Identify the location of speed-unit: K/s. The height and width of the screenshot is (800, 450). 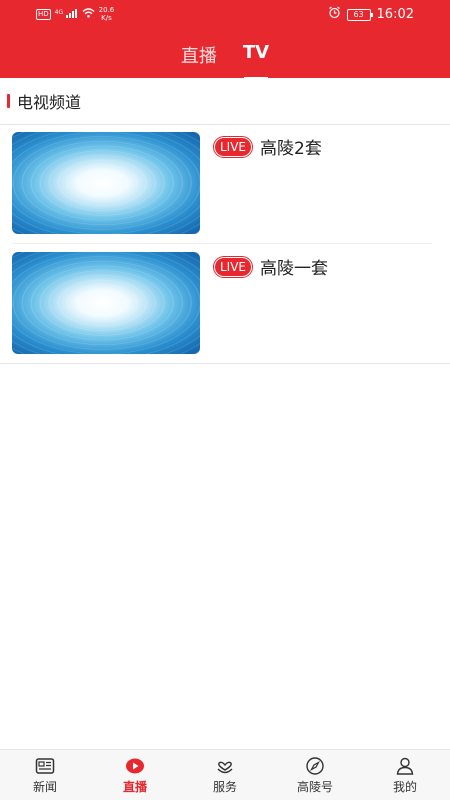
(106, 18).